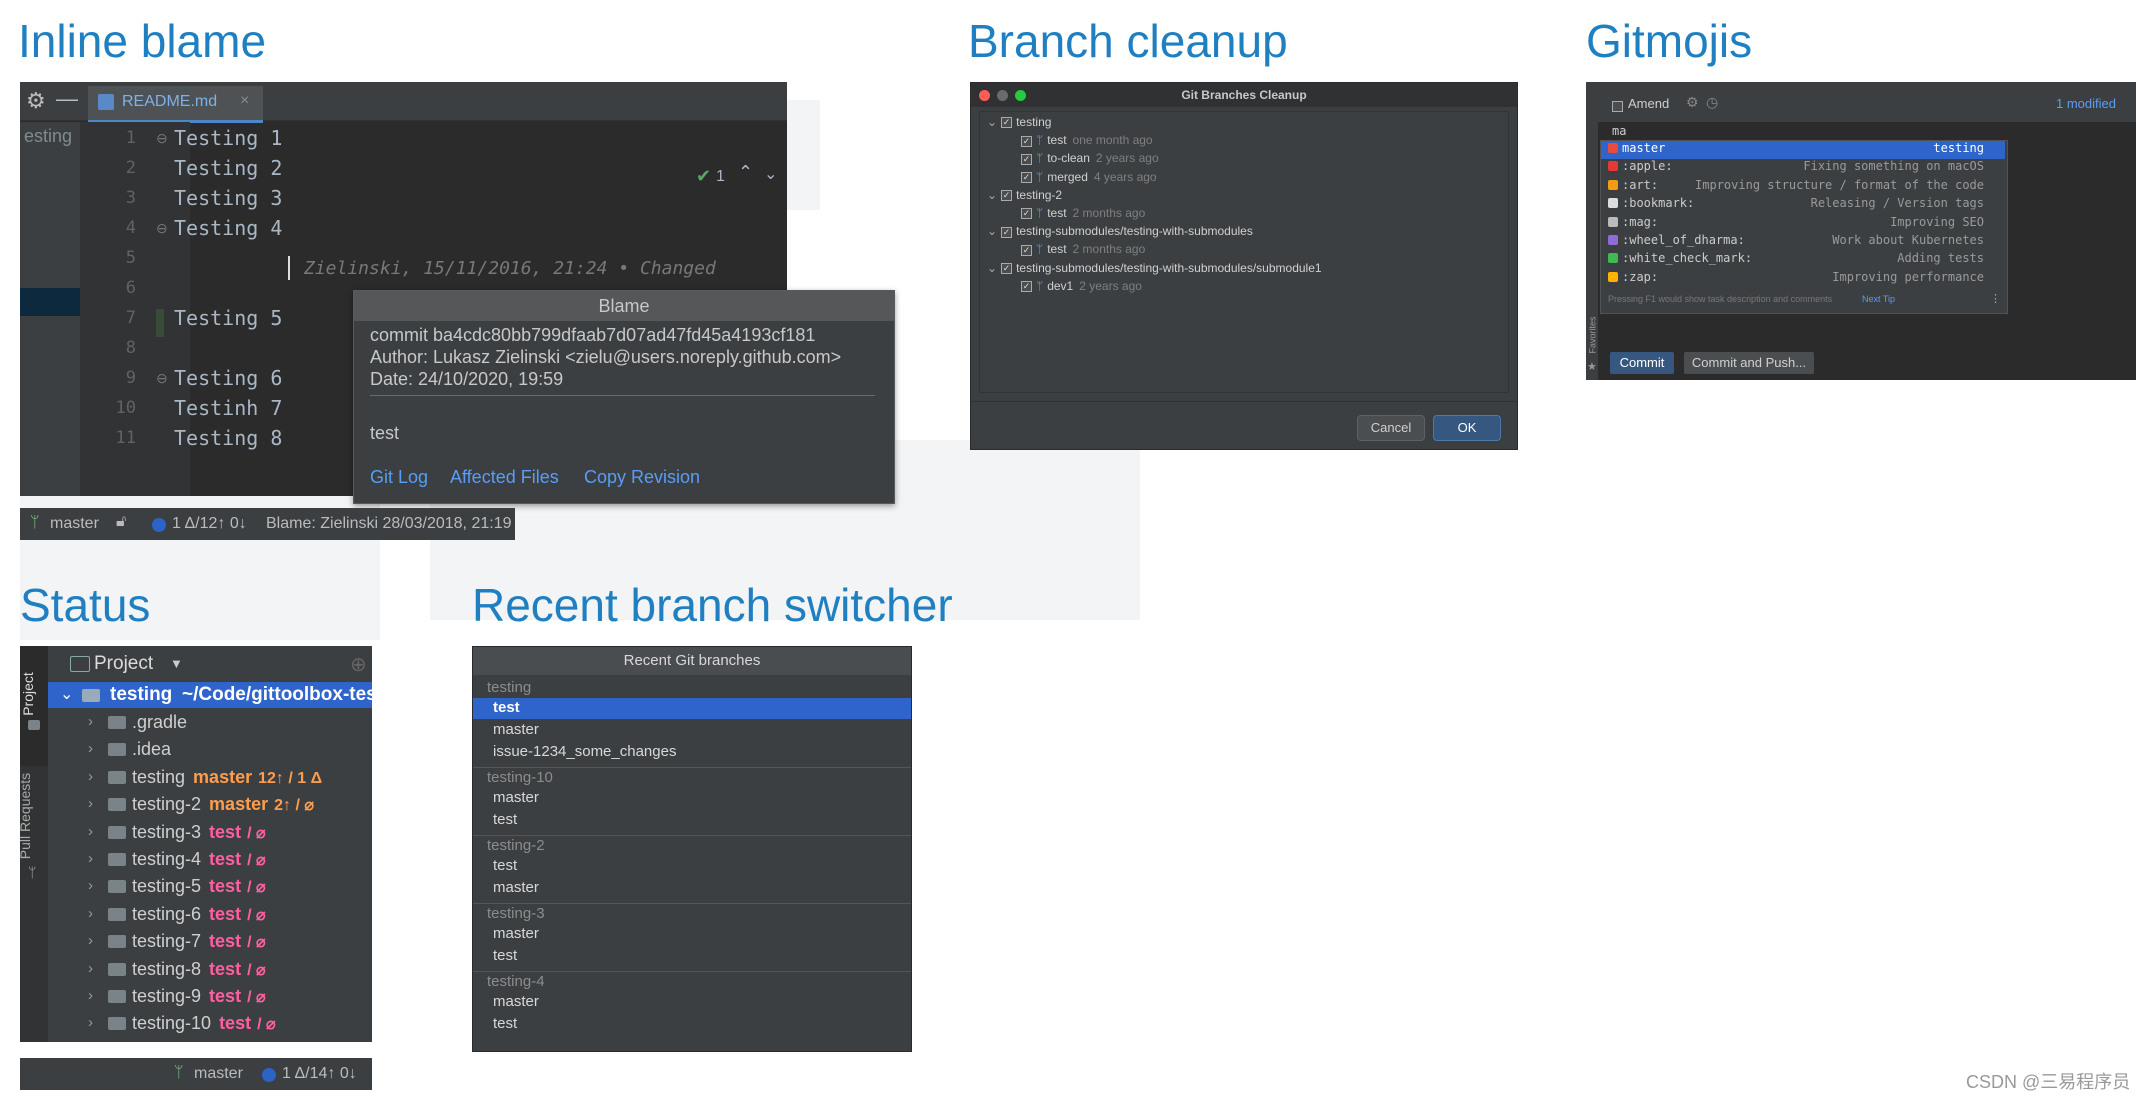  Describe the element at coordinates (228, 138) in the screenshot. I see `code-line: Testing 1` at that location.